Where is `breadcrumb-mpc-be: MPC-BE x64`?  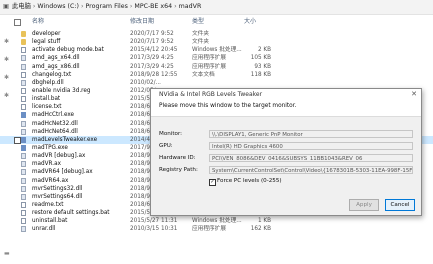 breadcrumb-mpc-be: MPC-BE x64 is located at coordinates (153, 6).